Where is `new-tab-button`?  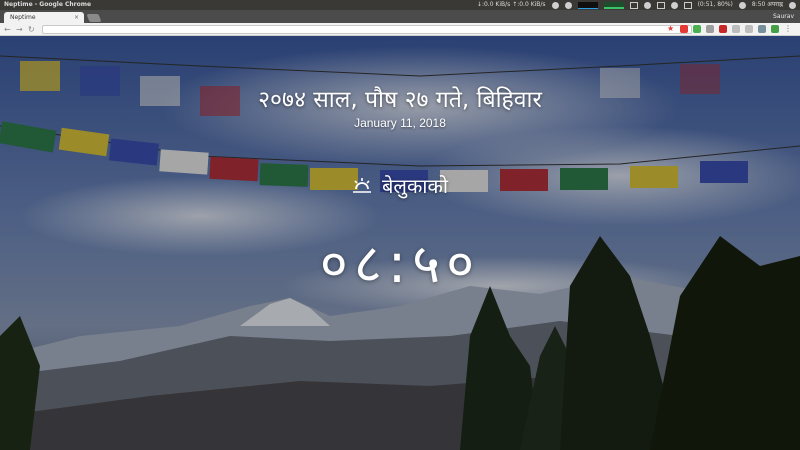 new-tab-button is located at coordinates (94, 18).